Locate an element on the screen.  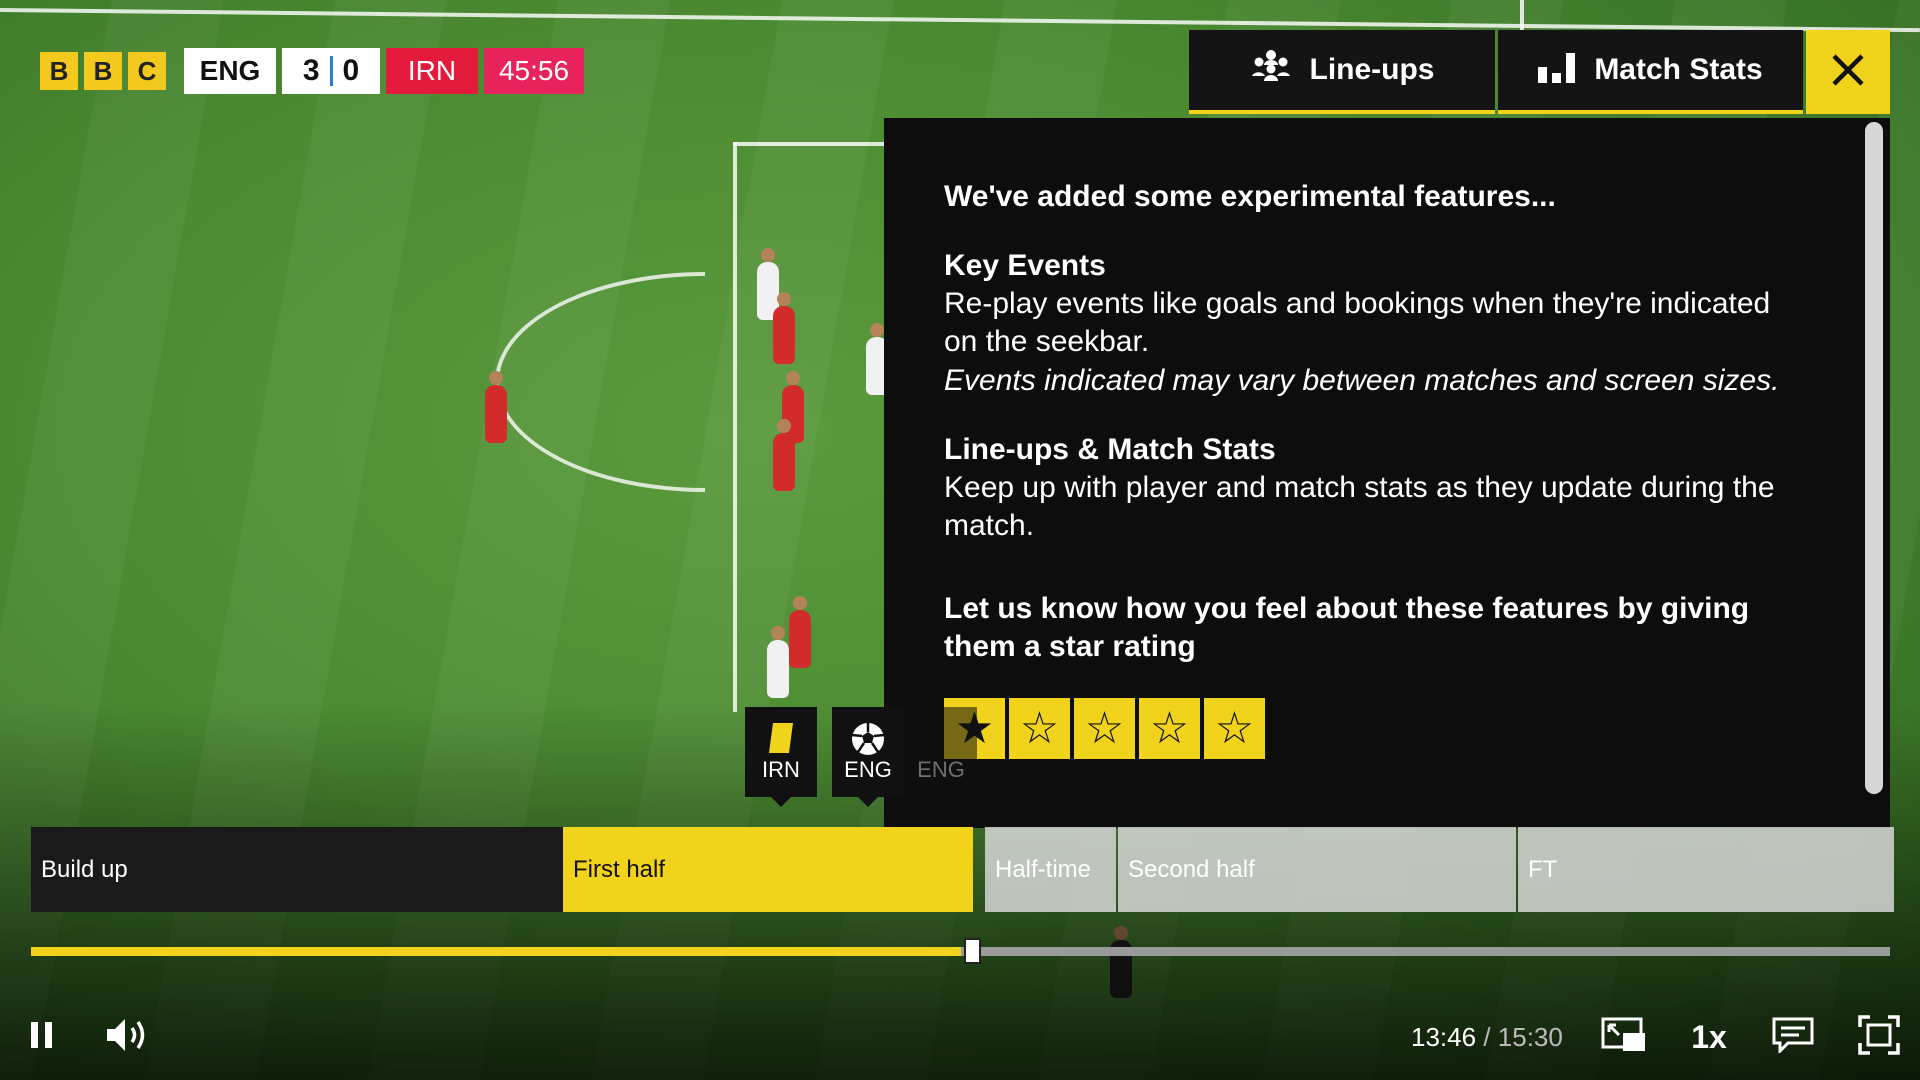
score-divider is located at coordinates (331, 71).